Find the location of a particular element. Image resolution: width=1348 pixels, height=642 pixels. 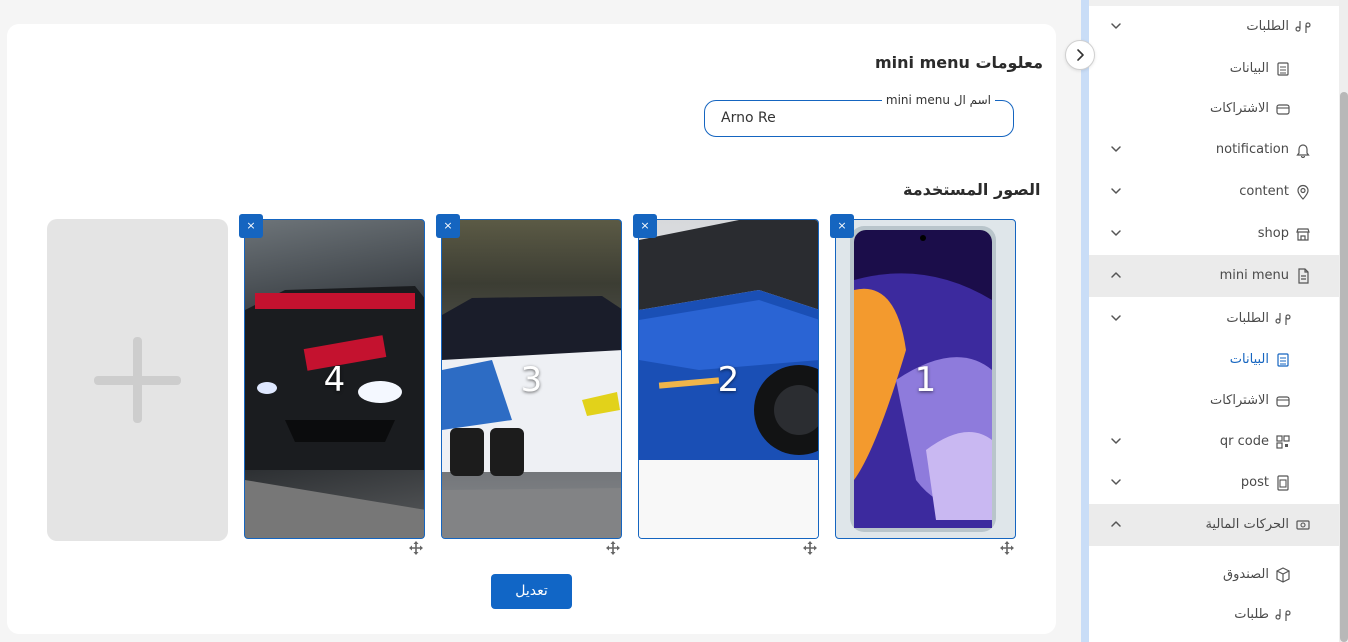

store-icon is located at coordinates (1303, 234).